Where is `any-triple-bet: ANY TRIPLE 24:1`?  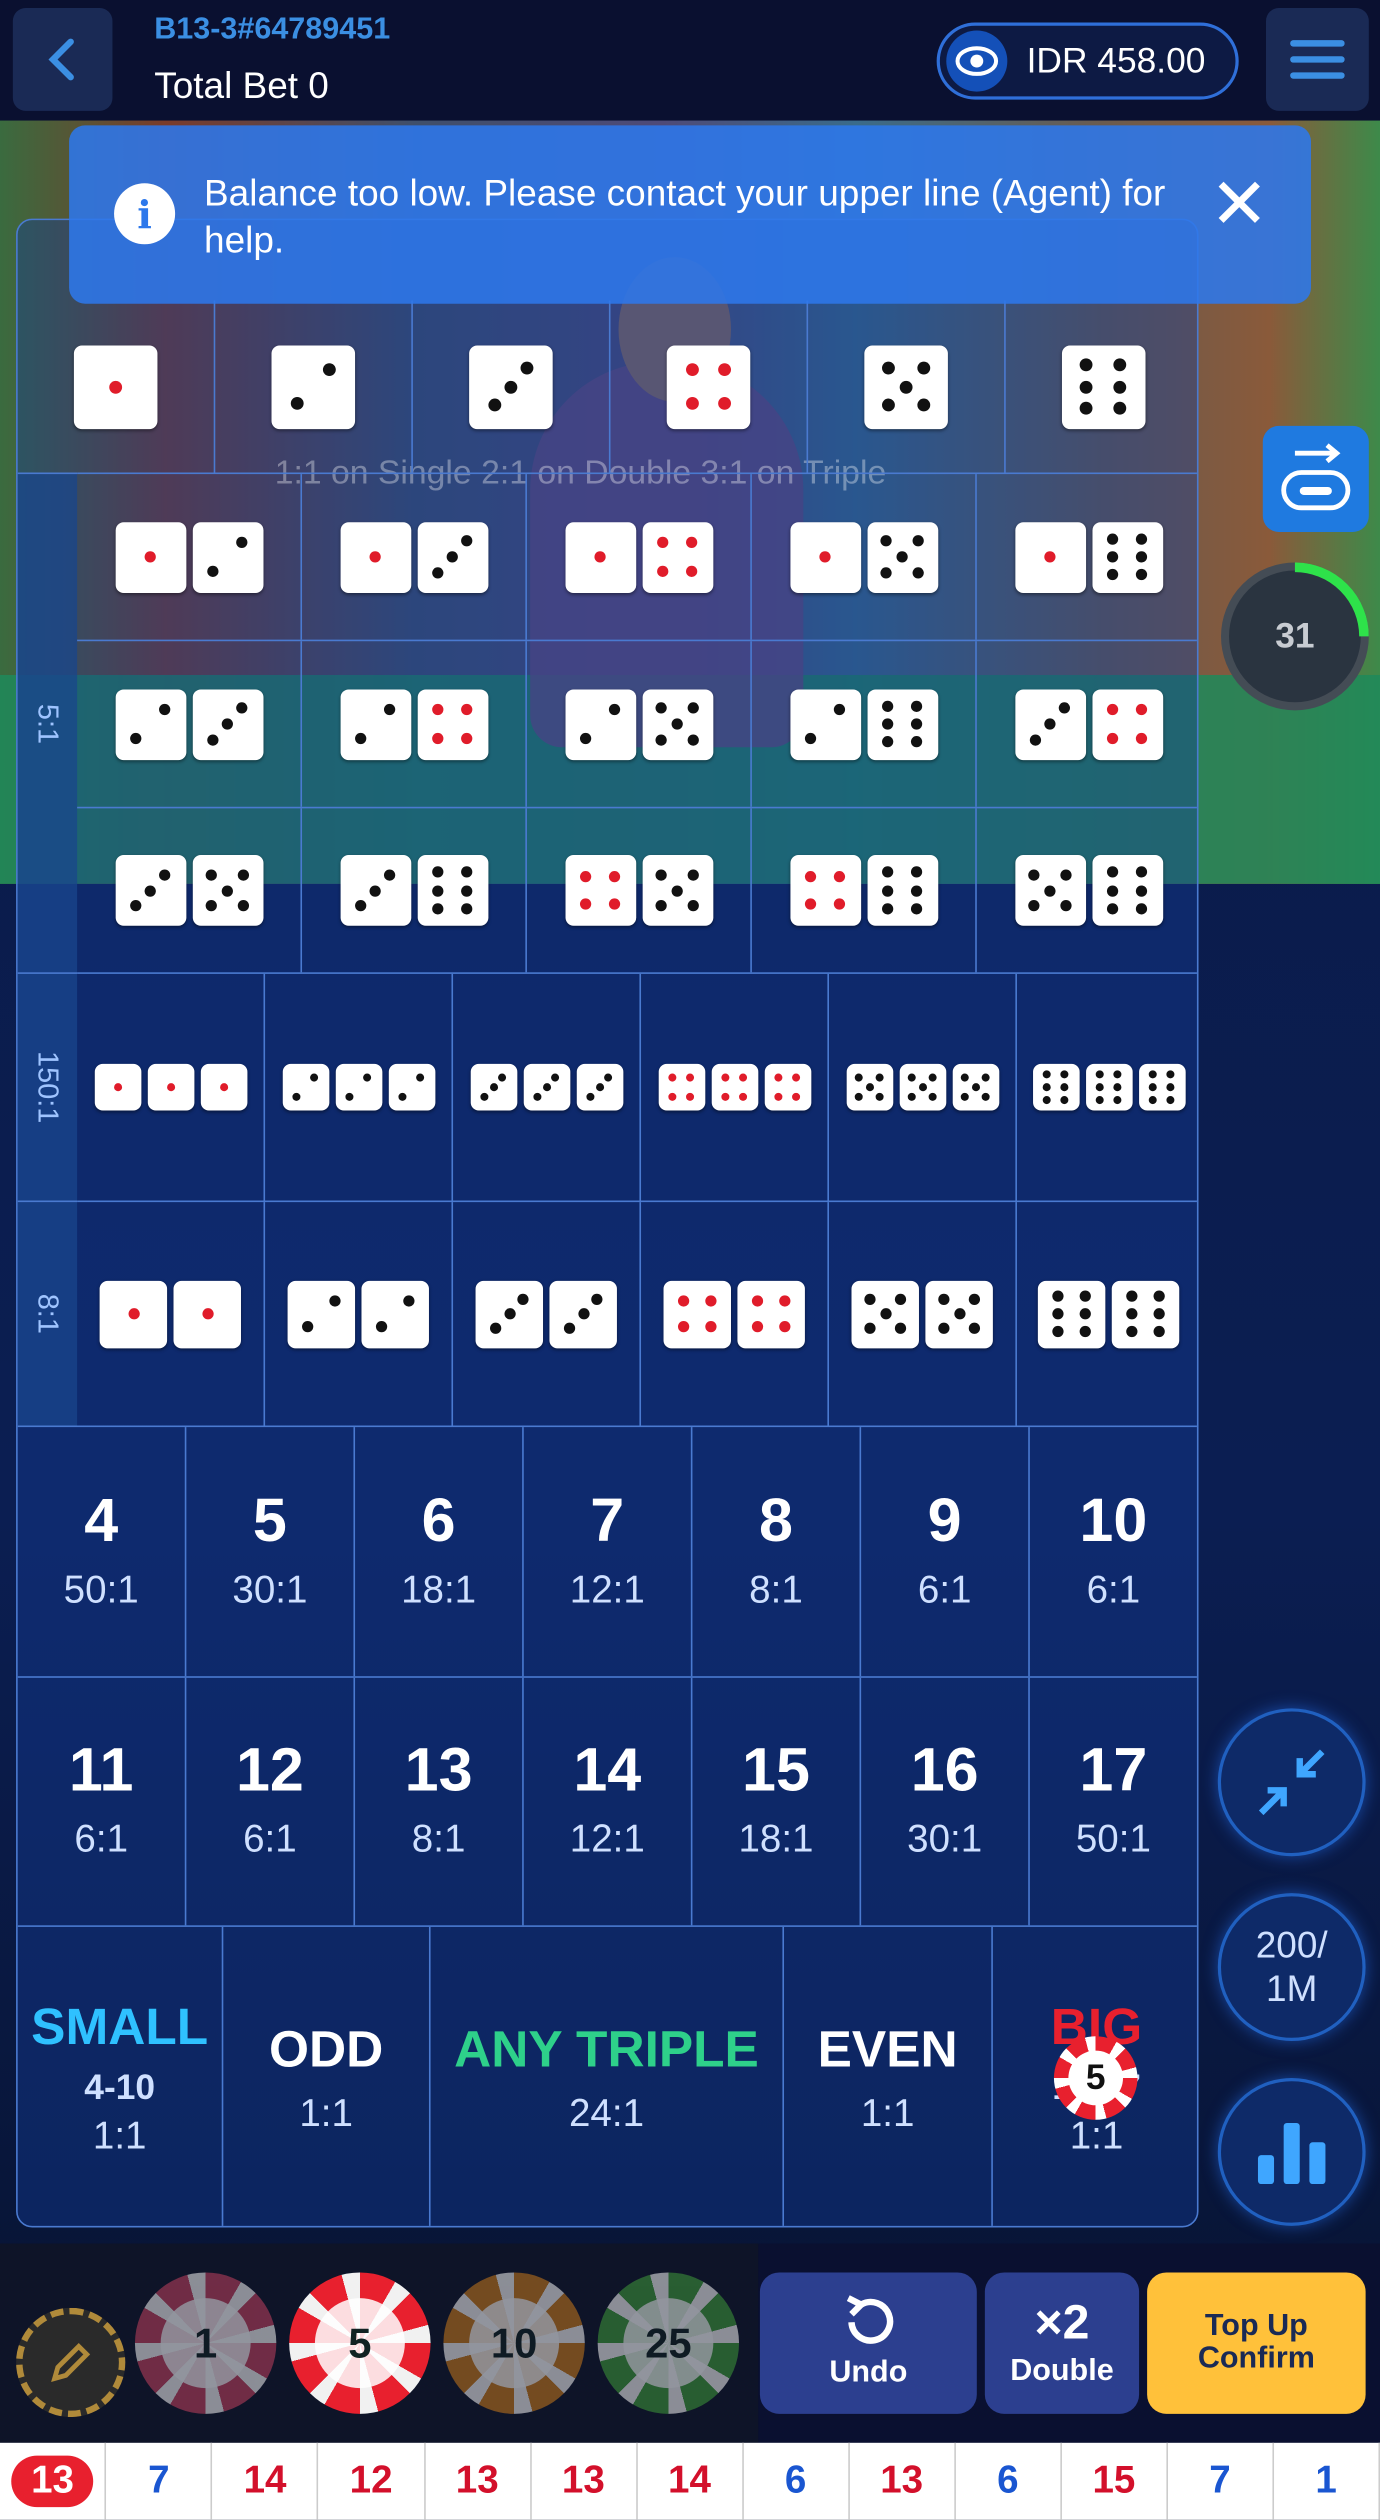 any-triple-bet: ANY TRIPLE 24:1 is located at coordinates (608, 2076).